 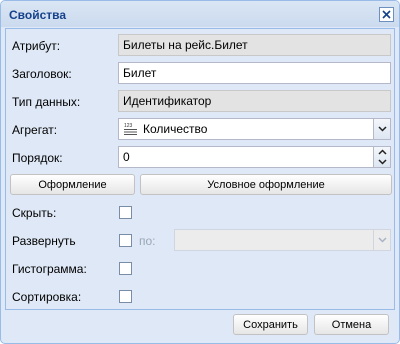 I want to click on aggregate-label: Агрегат:, so click(x=35, y=130).